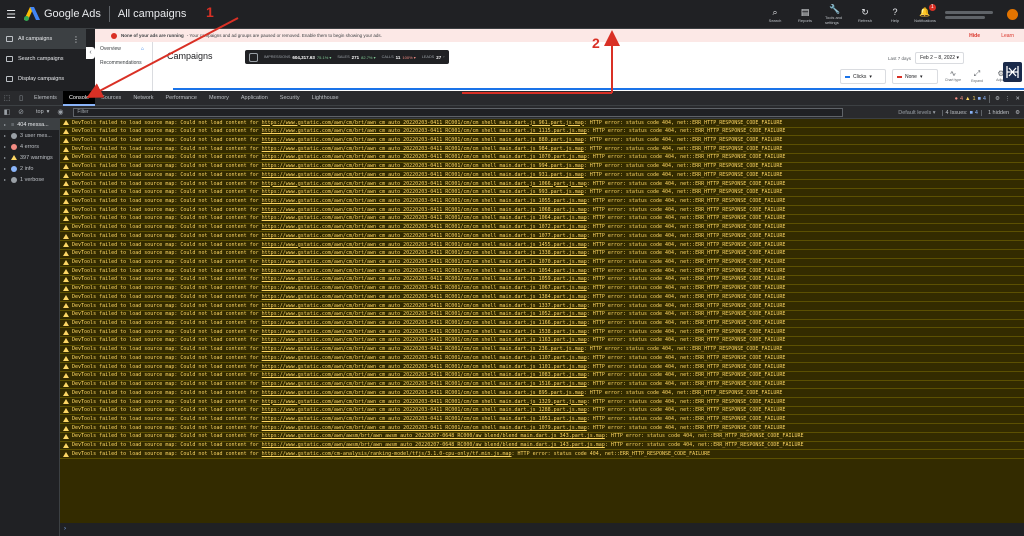 This screenshot has height=536, width=1024. I want to click on date-range-picker: Last 7 days Feb 2 – 8, 2022 ▾, so click(926, 58).